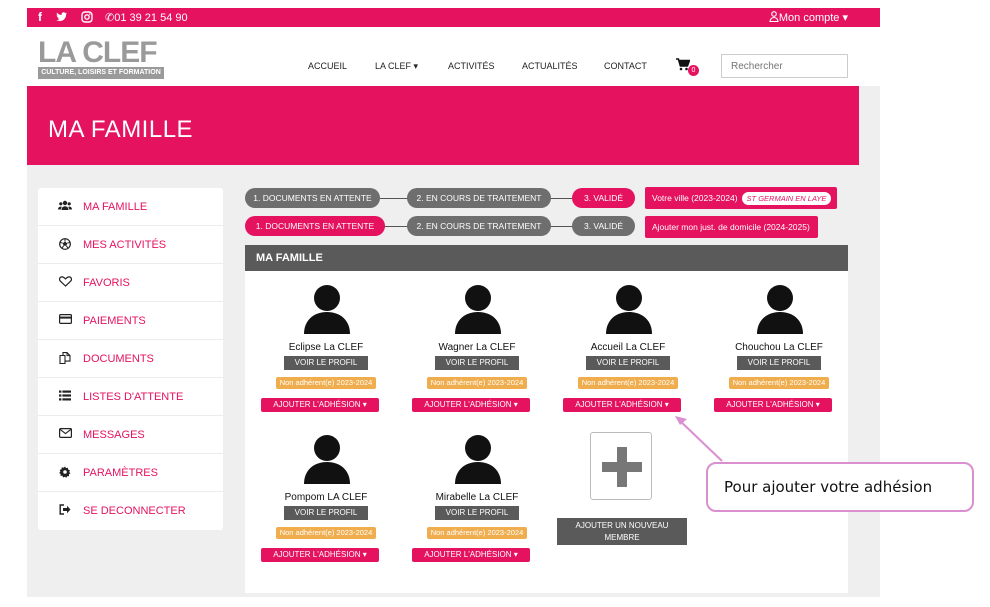  I want to click on sidebar-item-label: SE DECONNECTER, so click(134, 511).